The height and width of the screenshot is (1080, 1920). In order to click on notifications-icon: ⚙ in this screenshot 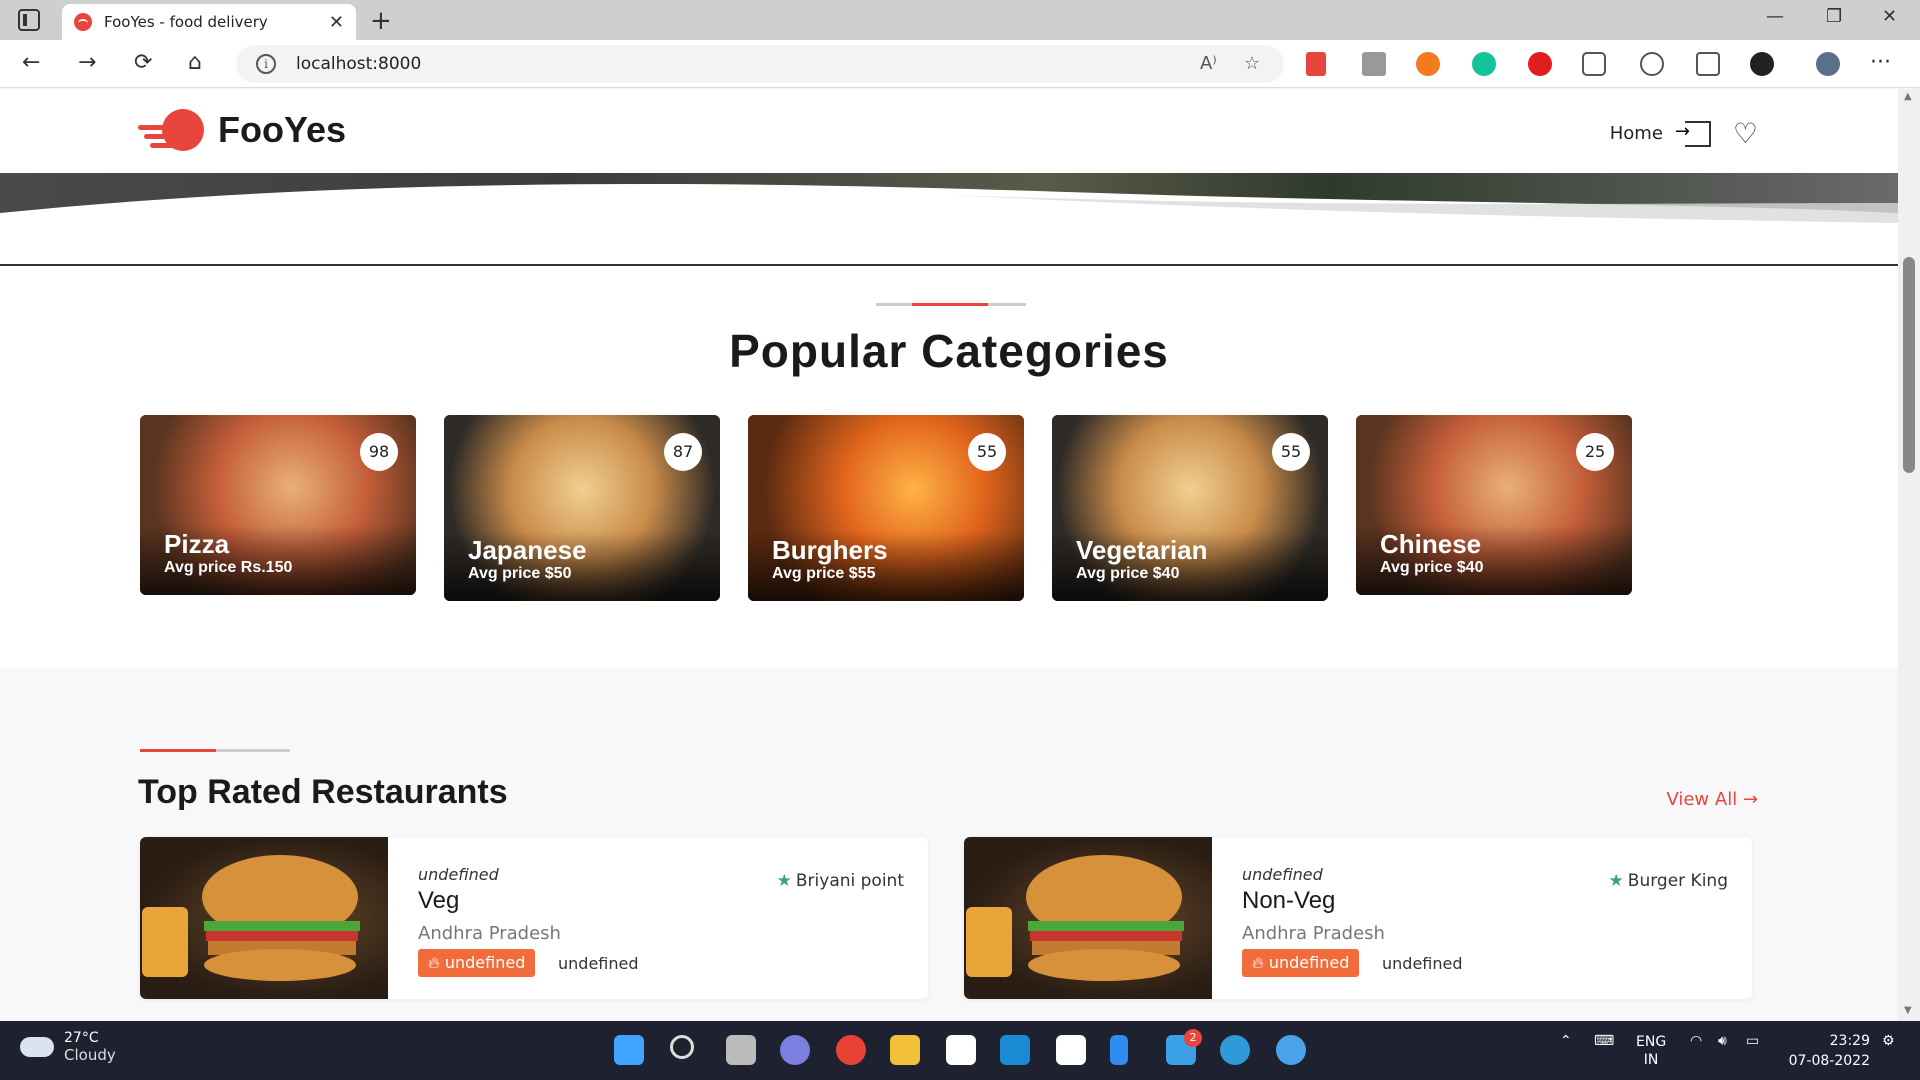, I will do `click(1888, 1041)`.